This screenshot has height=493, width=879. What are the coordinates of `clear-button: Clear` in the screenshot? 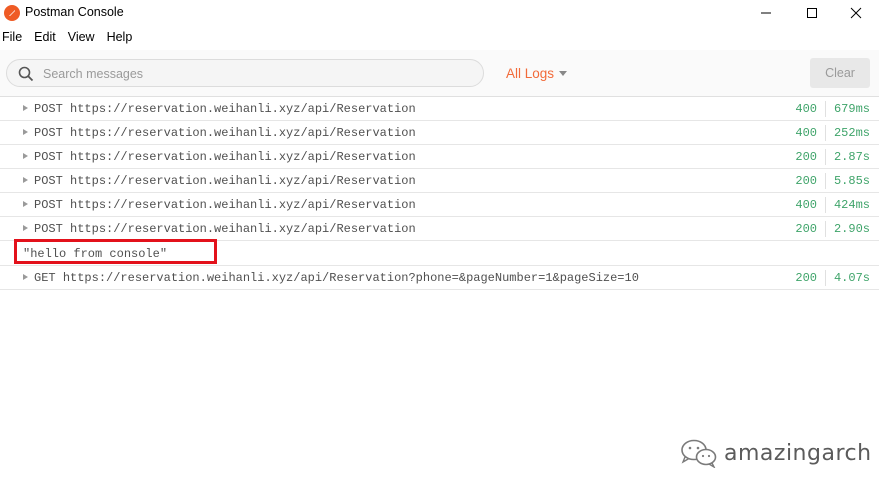 It's located at (840, 73).